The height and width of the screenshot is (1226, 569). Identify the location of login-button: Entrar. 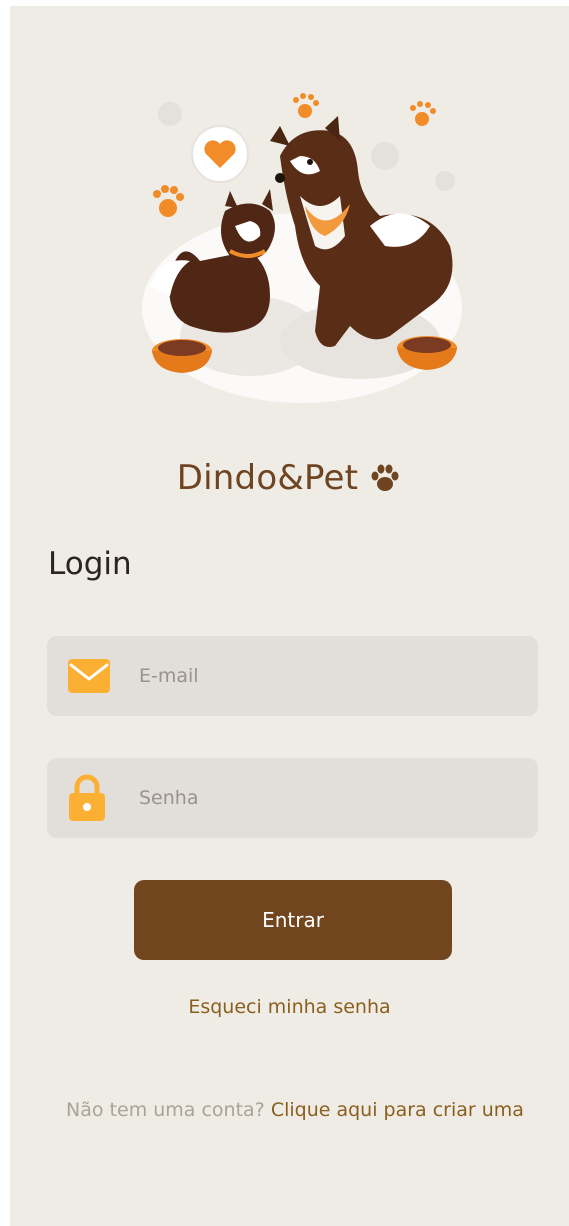
(293, 920).